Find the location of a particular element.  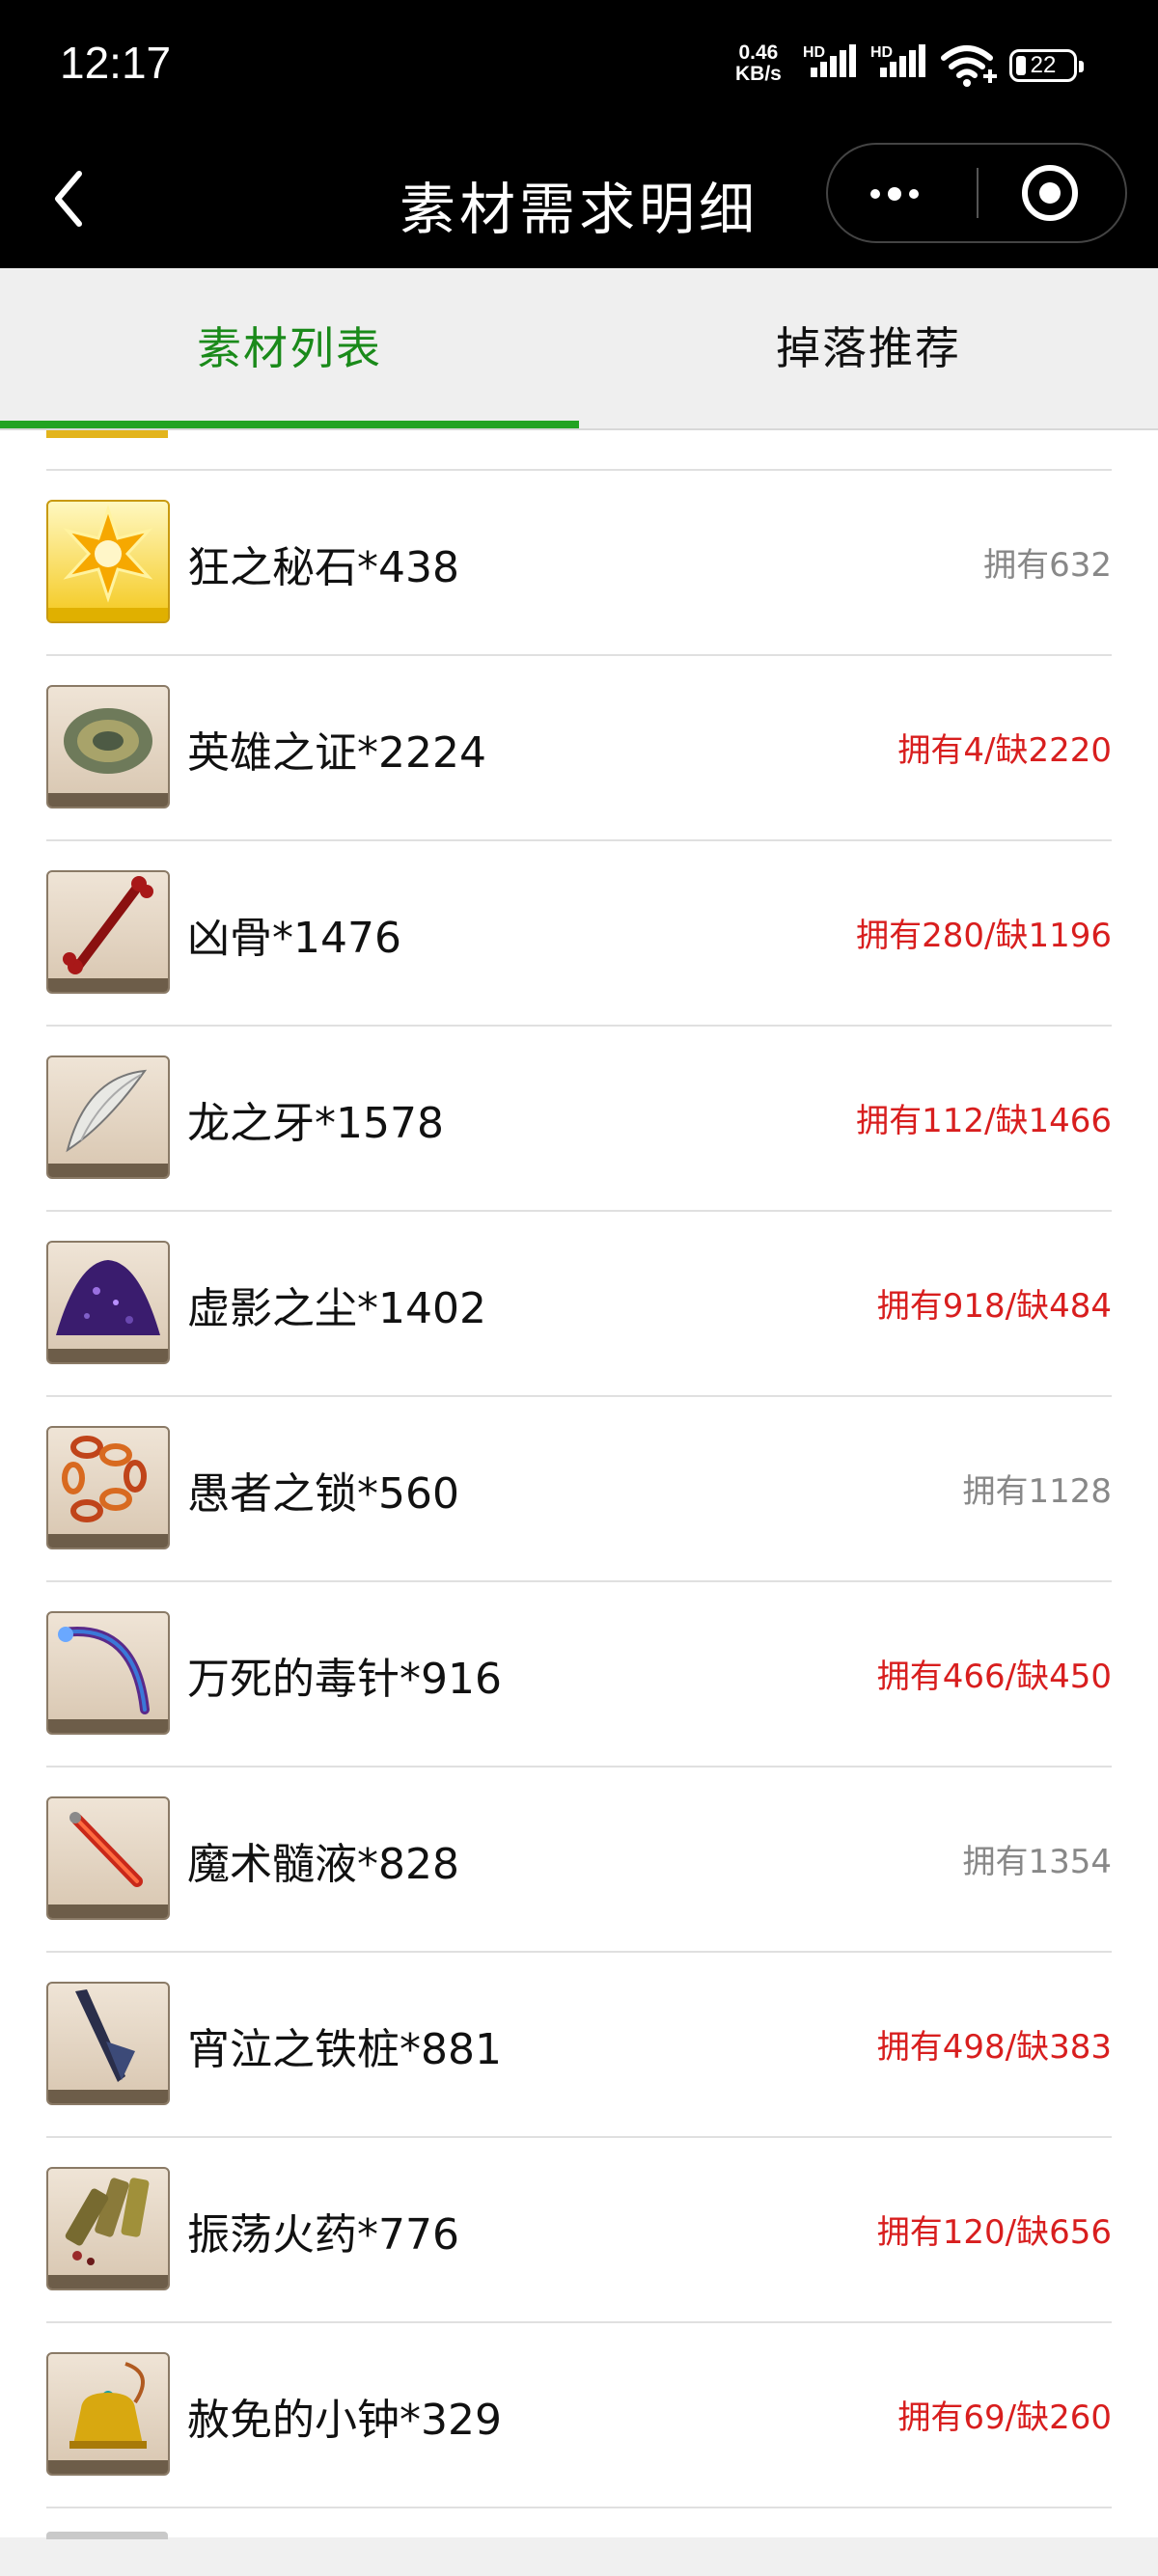

iron-stake-icon is located at coordinates (108, 2044).